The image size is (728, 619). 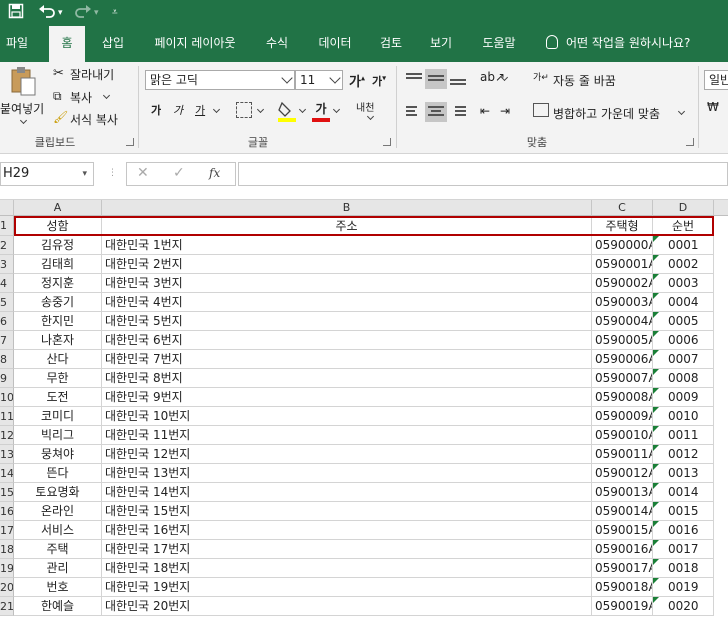 I want to click on cell-sequence: 0009, so click(x=683, y=397).